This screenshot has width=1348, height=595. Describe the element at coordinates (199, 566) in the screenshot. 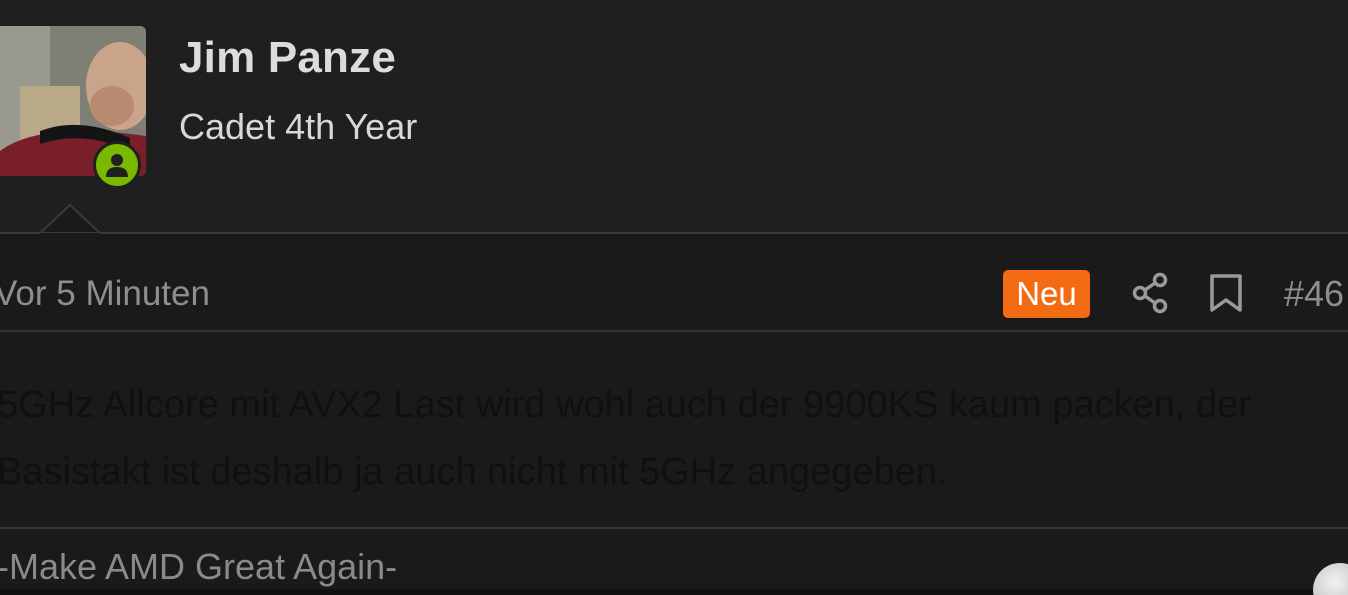

I see `signature: -Make AMD Great Again-` at that location.